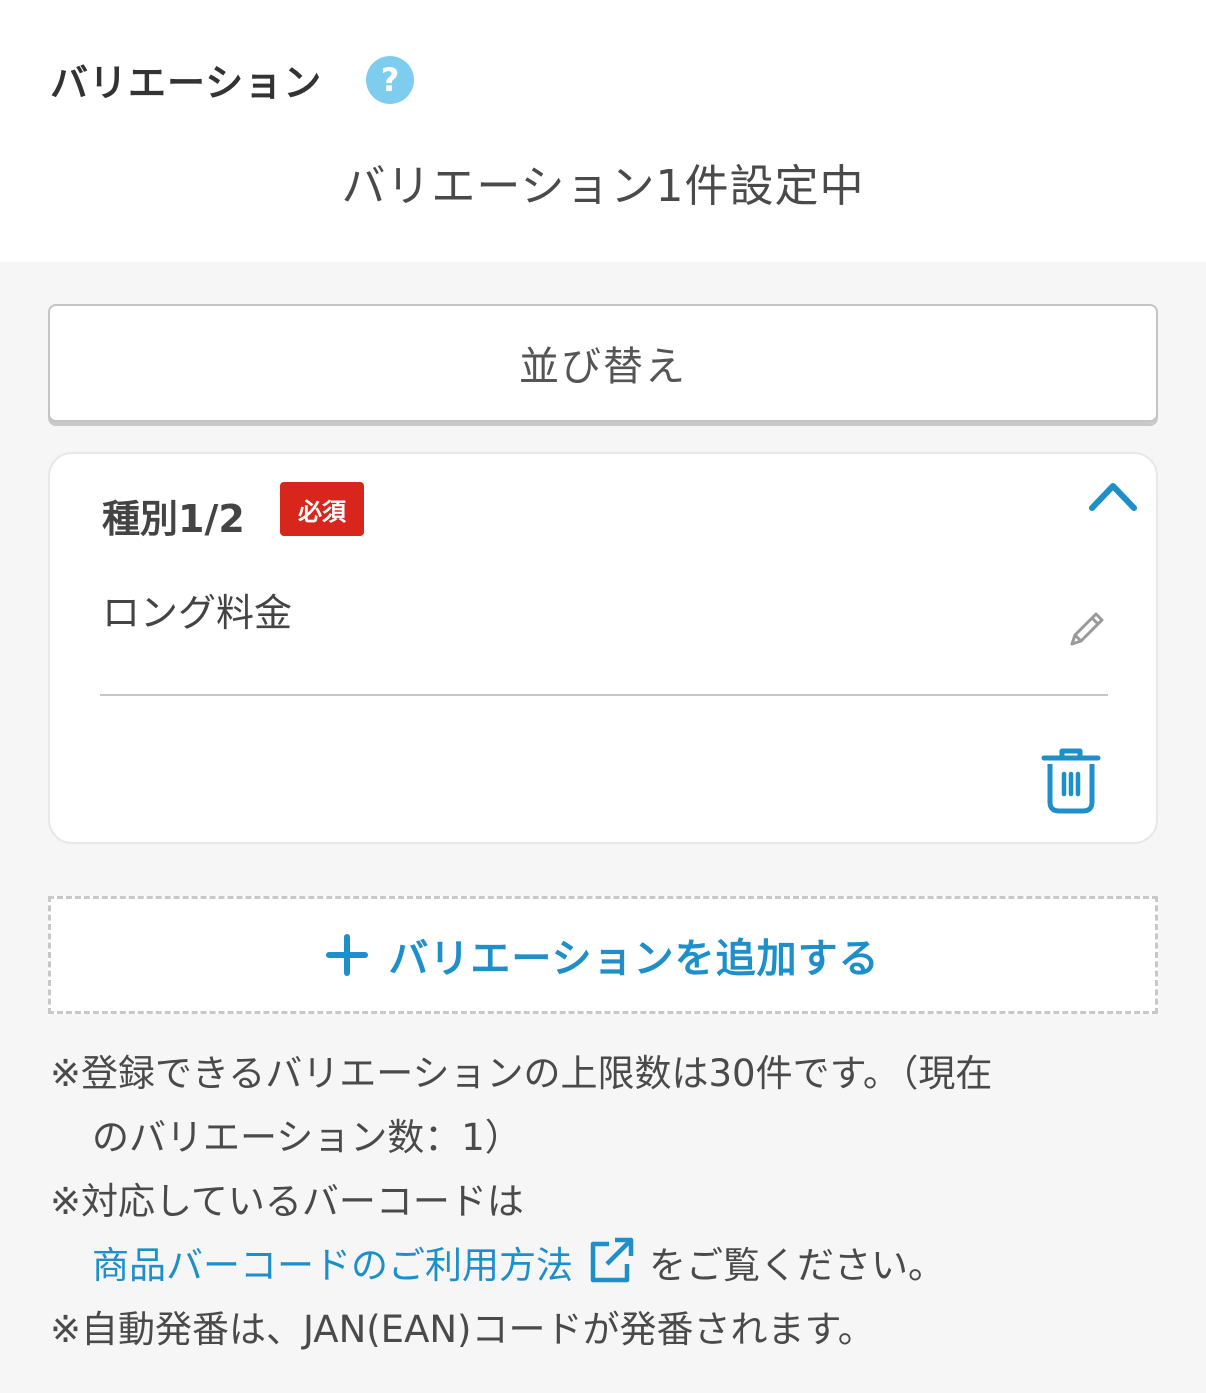  I want to click on note-barcode-suffix: をご覧ください。, so click(797, 1265).